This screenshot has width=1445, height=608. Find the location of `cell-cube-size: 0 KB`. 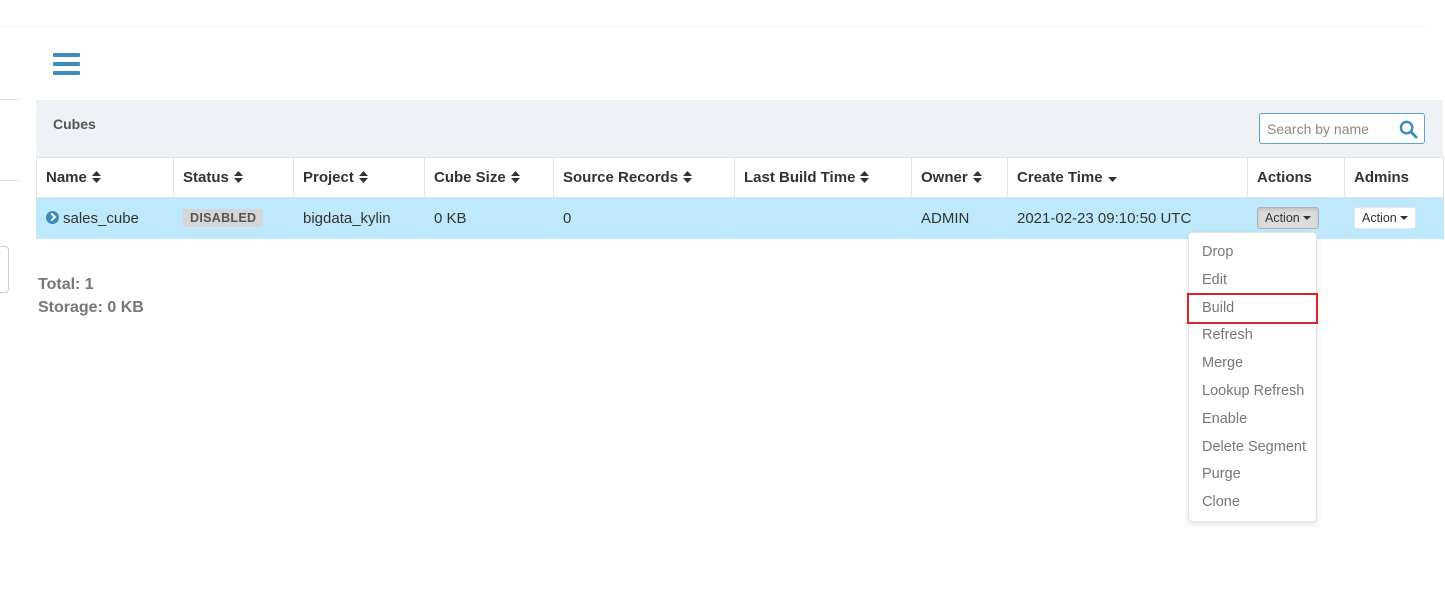

cell-cube-size: 0 KB is located at coordinates (489, 218).